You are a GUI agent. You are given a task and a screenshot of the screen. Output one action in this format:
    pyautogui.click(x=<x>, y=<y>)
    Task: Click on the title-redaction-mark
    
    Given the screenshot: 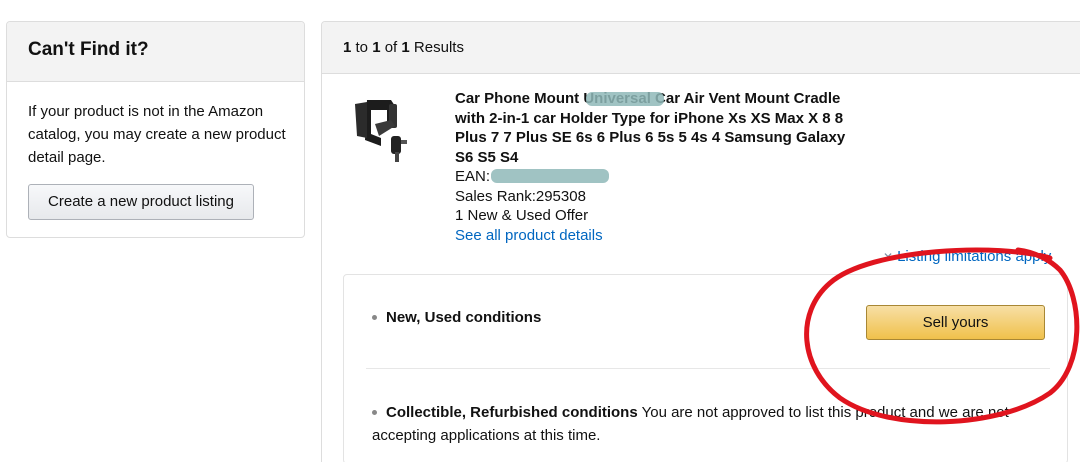 What is the action you would take?
    pyautogui.click(x=625, y=99)
    